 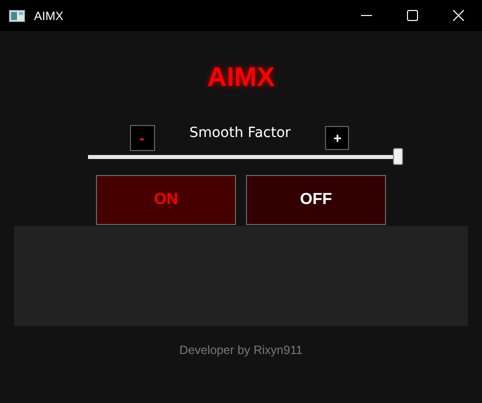 What do you see at coordinates (397, 156) in the screenshot?
I see `slider-thumb` at bounding box center [397, 156].